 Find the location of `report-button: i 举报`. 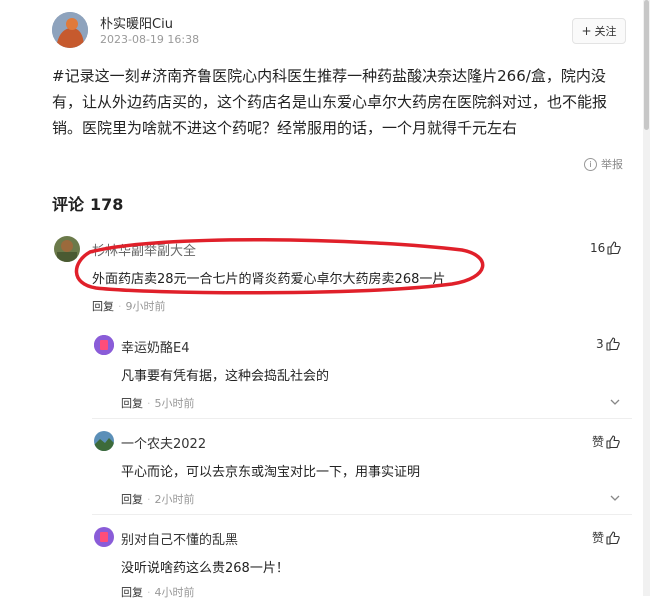

report-button: i 举报 is located at coordinates (603, 164).